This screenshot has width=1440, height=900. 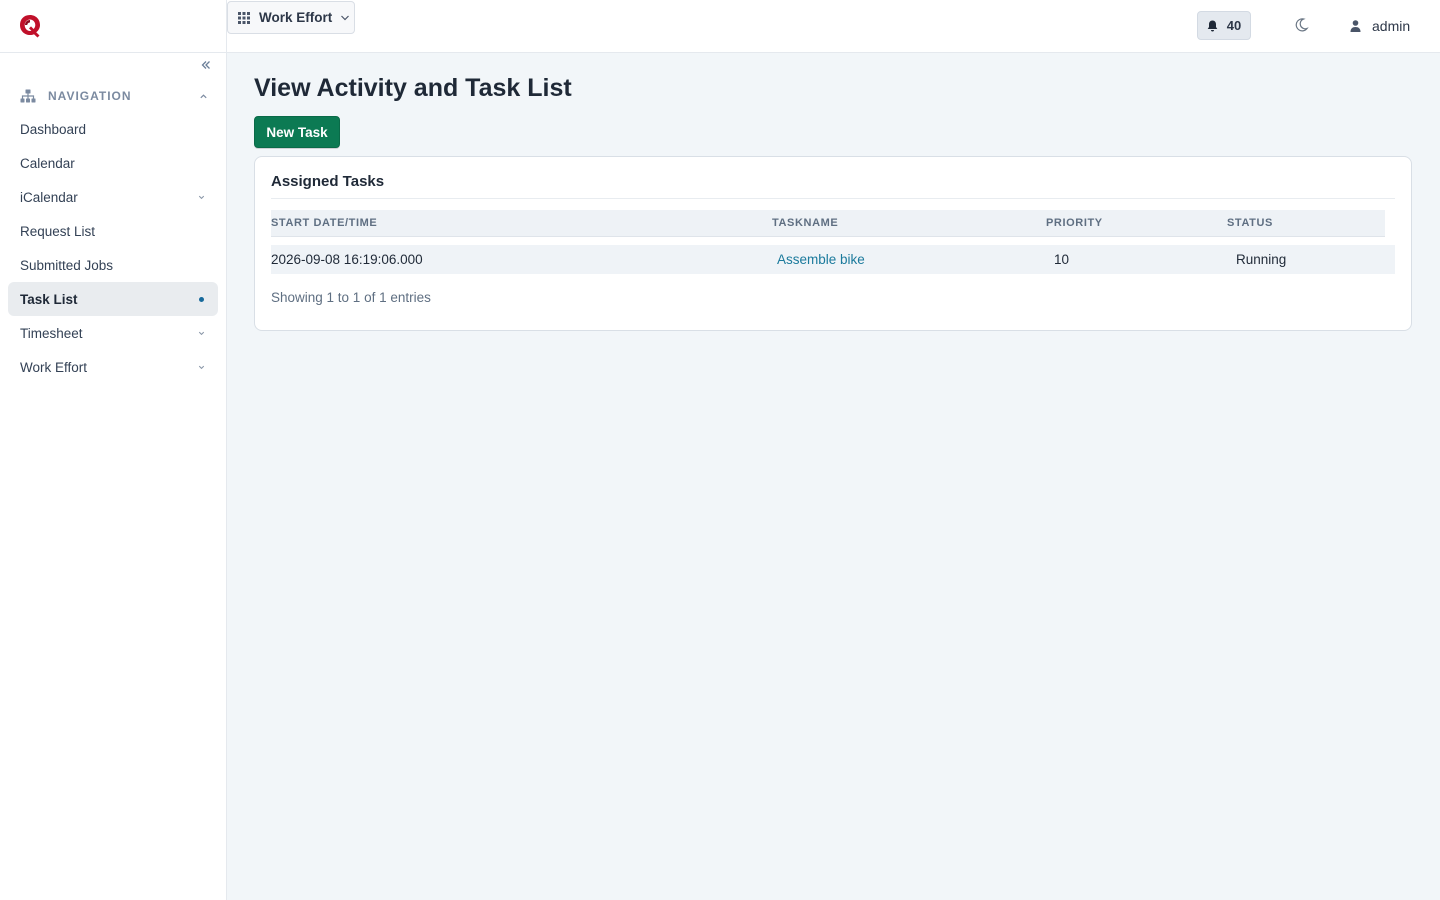 I want to click on double-chevron-left-icon, so click(x=205, y=65).